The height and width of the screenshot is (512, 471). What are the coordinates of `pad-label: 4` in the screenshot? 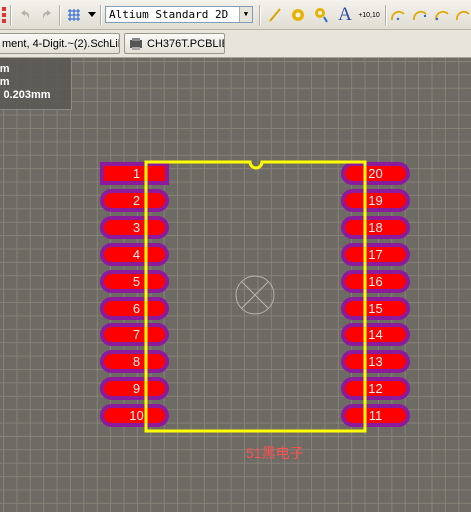 It's located at (136, 254).